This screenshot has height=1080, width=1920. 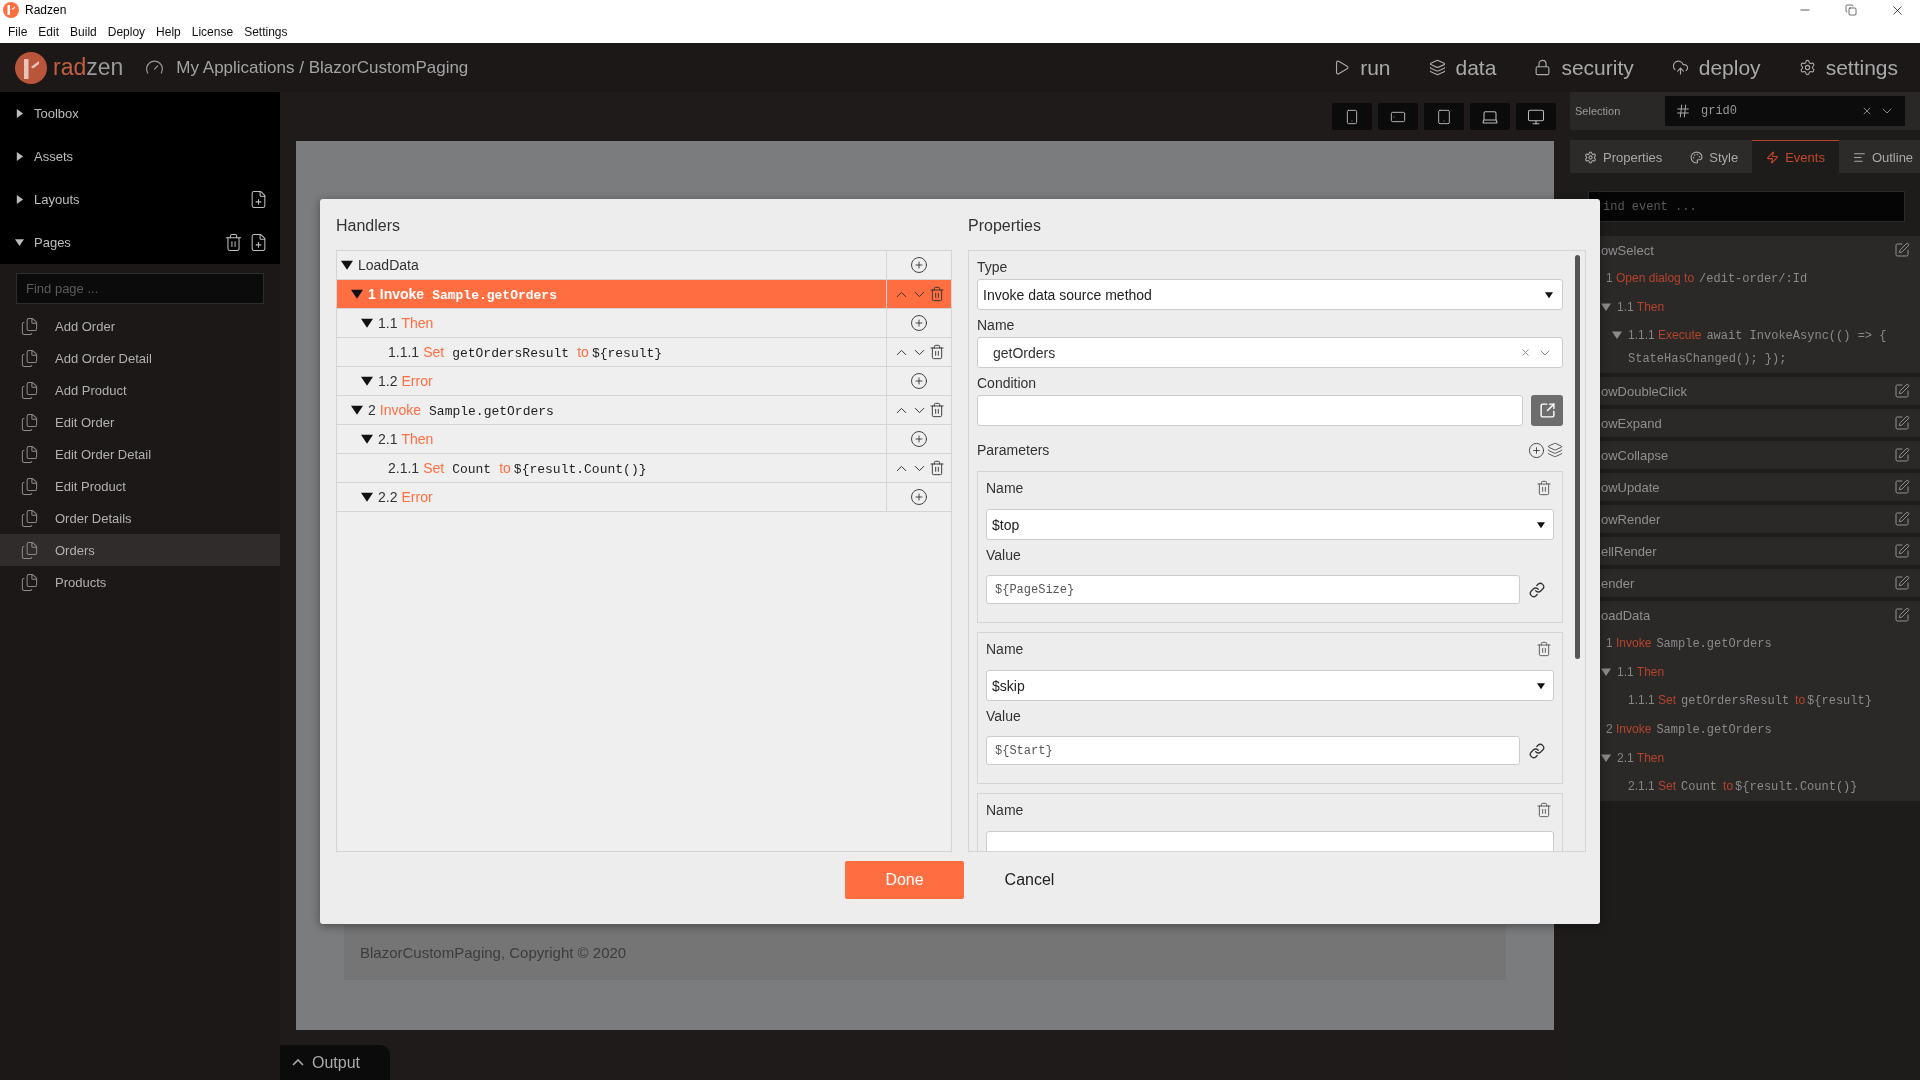 What do you see at coordinates (322, 67) in the screenshot?
I see `breadcrumb: My Applications / BlazorCustomPaging` at bounding box center [322, 67].